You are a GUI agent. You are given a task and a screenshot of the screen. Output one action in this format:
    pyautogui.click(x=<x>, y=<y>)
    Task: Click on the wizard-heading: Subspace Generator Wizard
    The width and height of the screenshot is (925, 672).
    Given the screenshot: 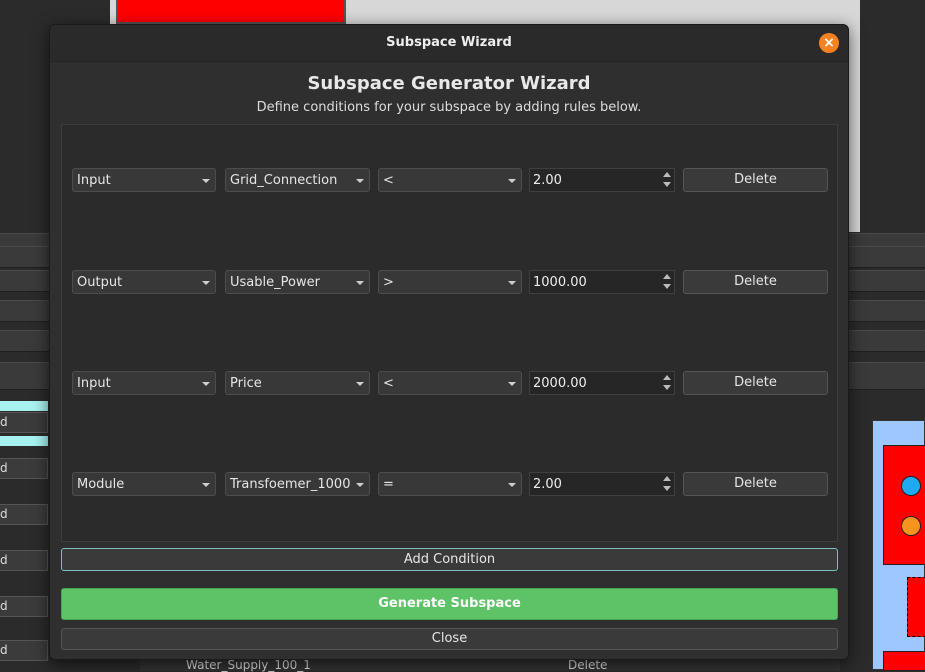 What is the action you would take?
    pyautogui.click(x=449, y=83)
    